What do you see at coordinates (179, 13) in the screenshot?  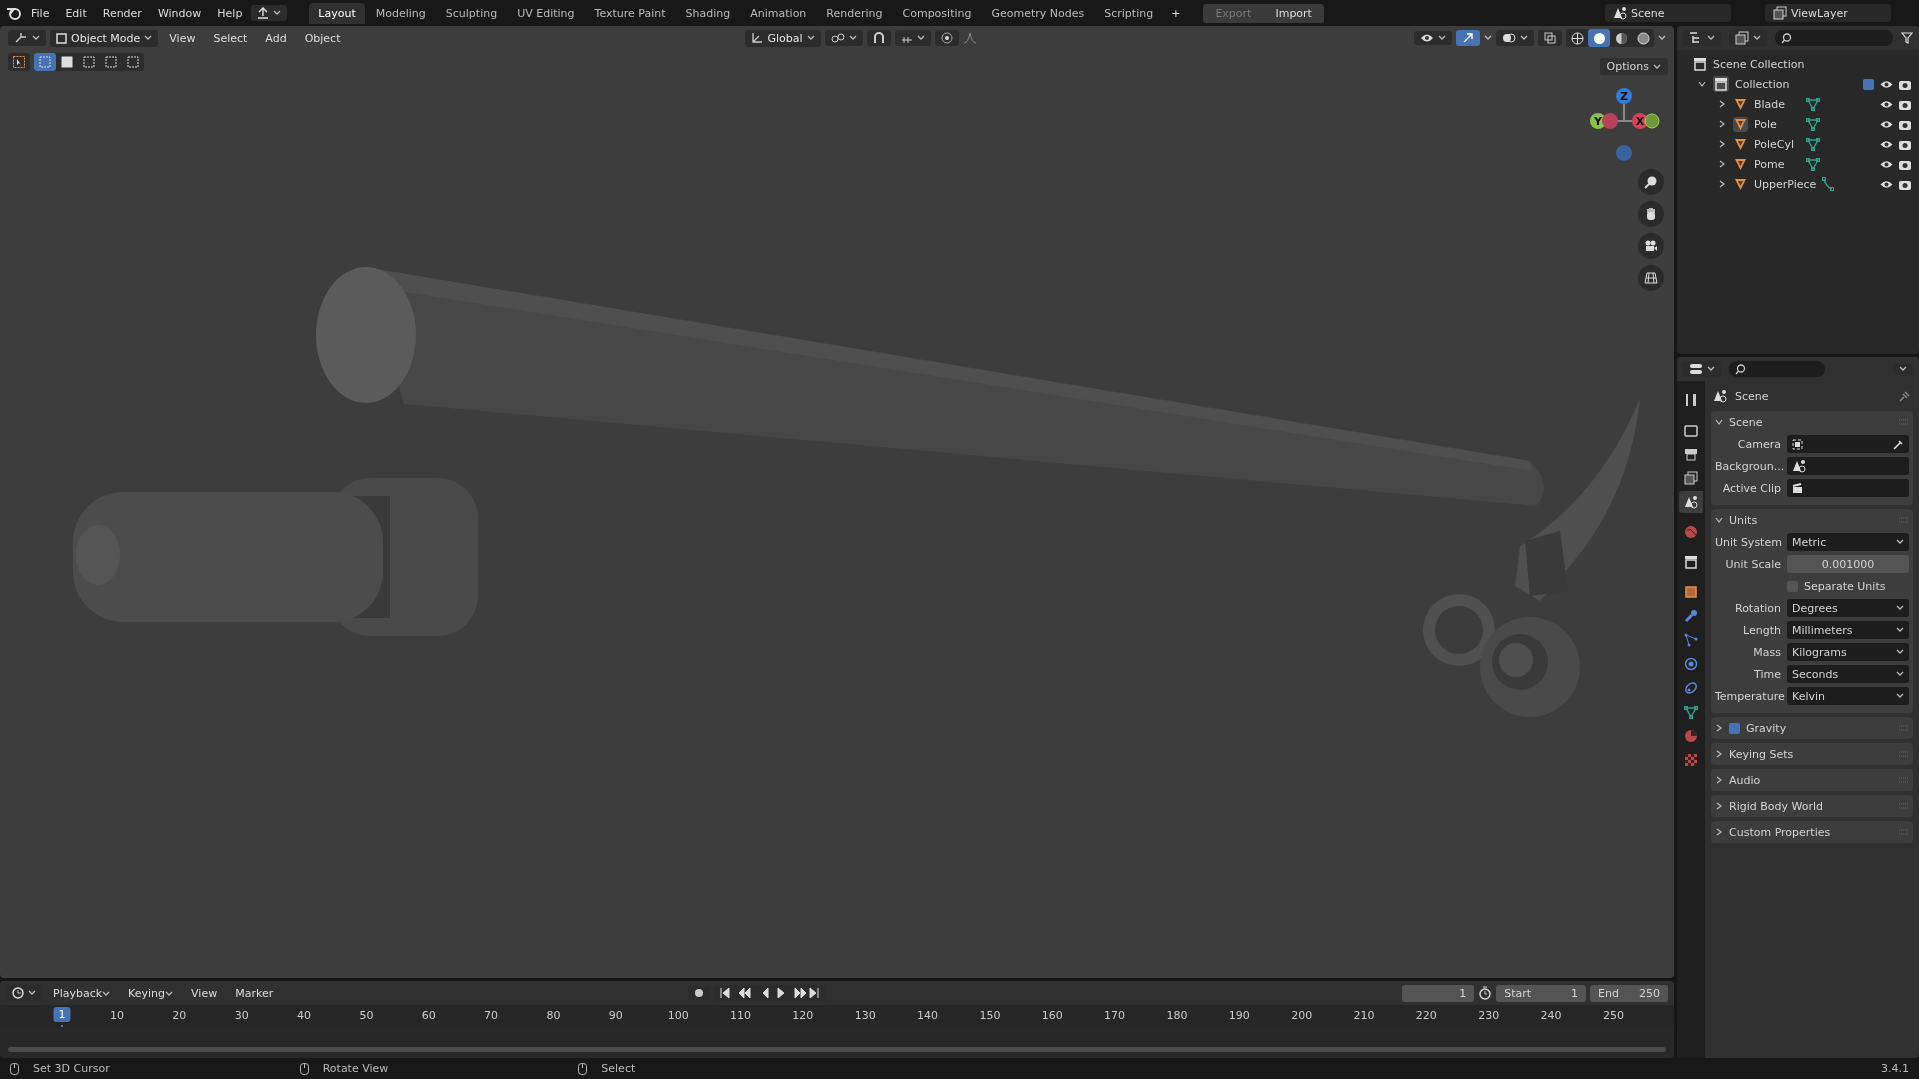 I see `menu-item: Window` at bounding box center [179, 13].